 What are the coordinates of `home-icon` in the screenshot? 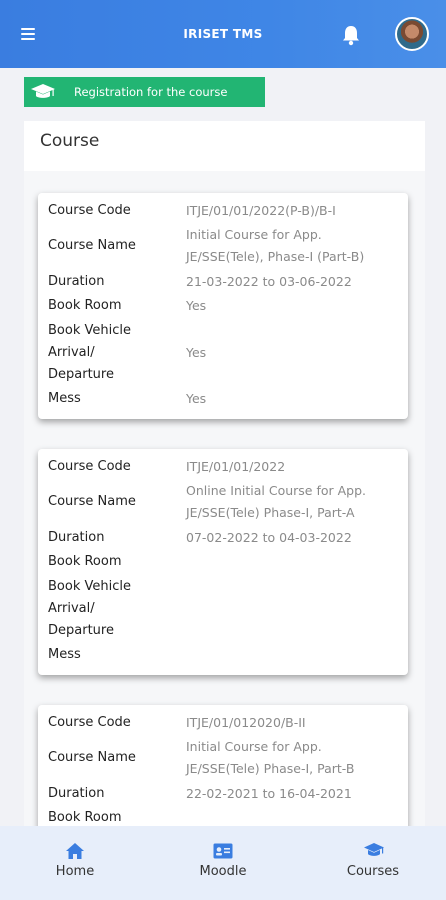 It's located at (75, 851).